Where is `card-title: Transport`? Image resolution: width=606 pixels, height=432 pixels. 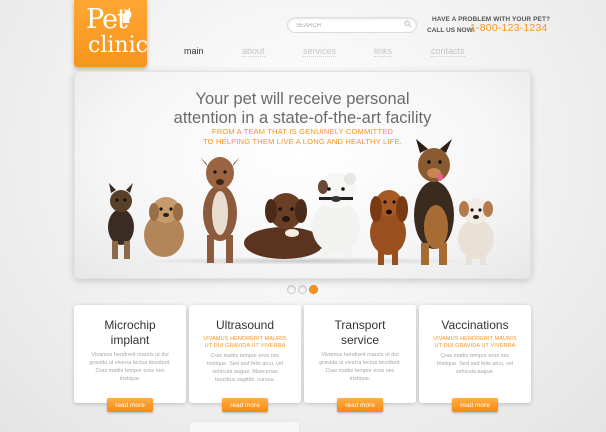 card-title: Transport is located at coordinates (360, 325).